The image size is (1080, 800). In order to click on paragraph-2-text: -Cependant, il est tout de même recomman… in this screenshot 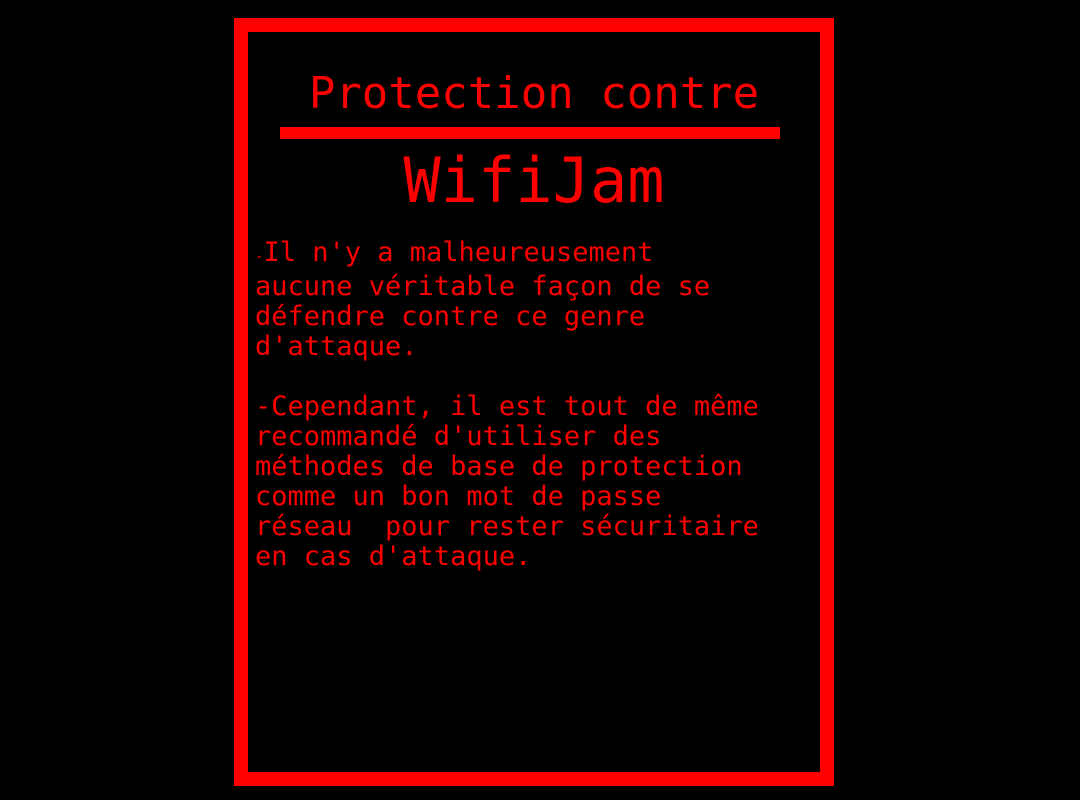, I will do `click(507, 481)`.